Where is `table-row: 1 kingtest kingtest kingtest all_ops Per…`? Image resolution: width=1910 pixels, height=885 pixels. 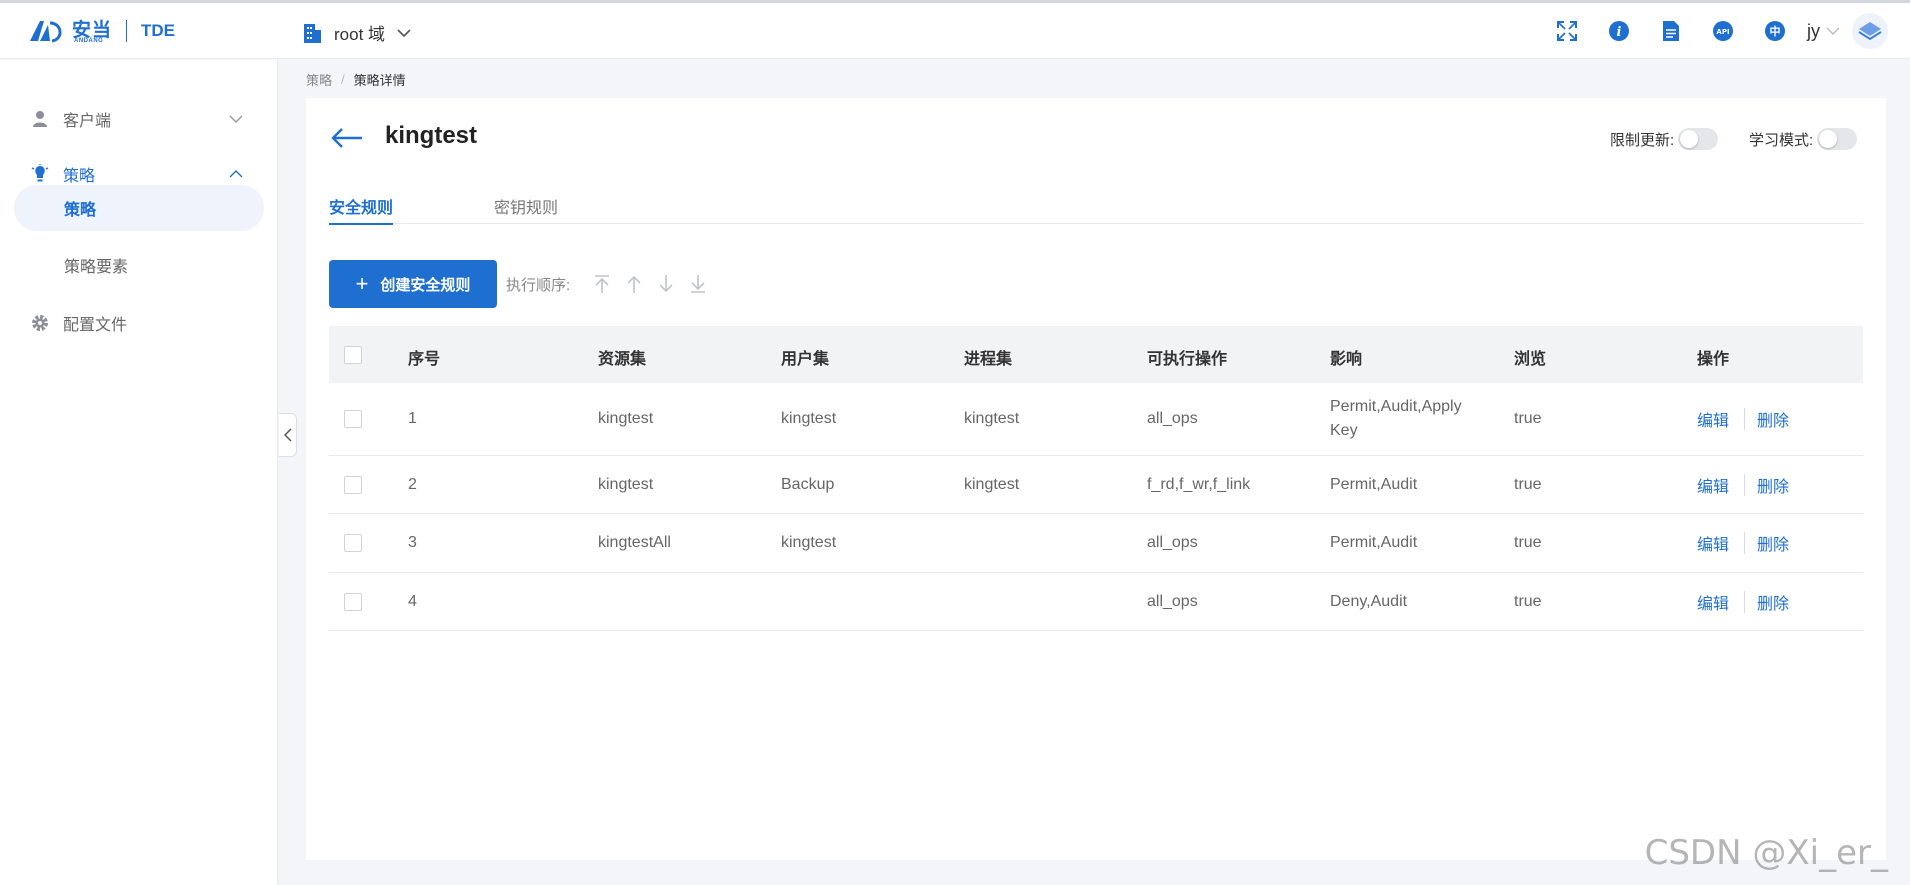
table-row: 1 kingtest kingtest kingtest all_ops Per… is located at coordinates (1096, 419).